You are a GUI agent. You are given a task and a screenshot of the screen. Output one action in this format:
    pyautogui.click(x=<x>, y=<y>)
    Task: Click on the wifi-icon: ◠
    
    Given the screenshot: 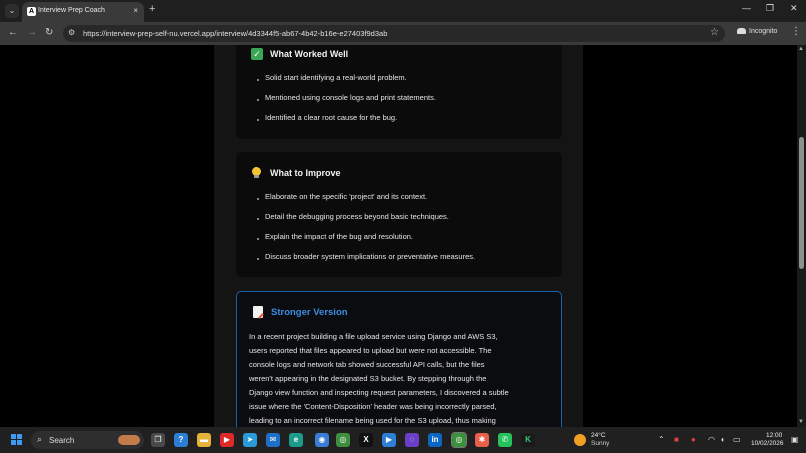 What is the action you would take?
    pyautogui.click(x=711, y=439)
    